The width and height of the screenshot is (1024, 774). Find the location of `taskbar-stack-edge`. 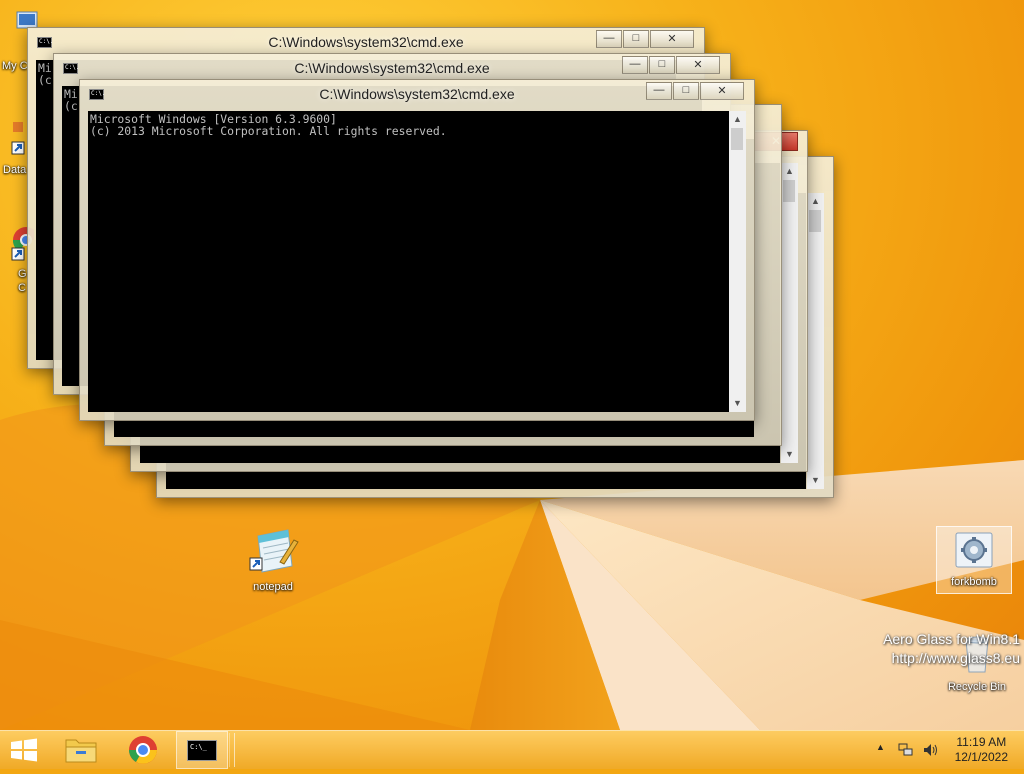

taskbar-stack-edge is located at coordinates (232, 750).